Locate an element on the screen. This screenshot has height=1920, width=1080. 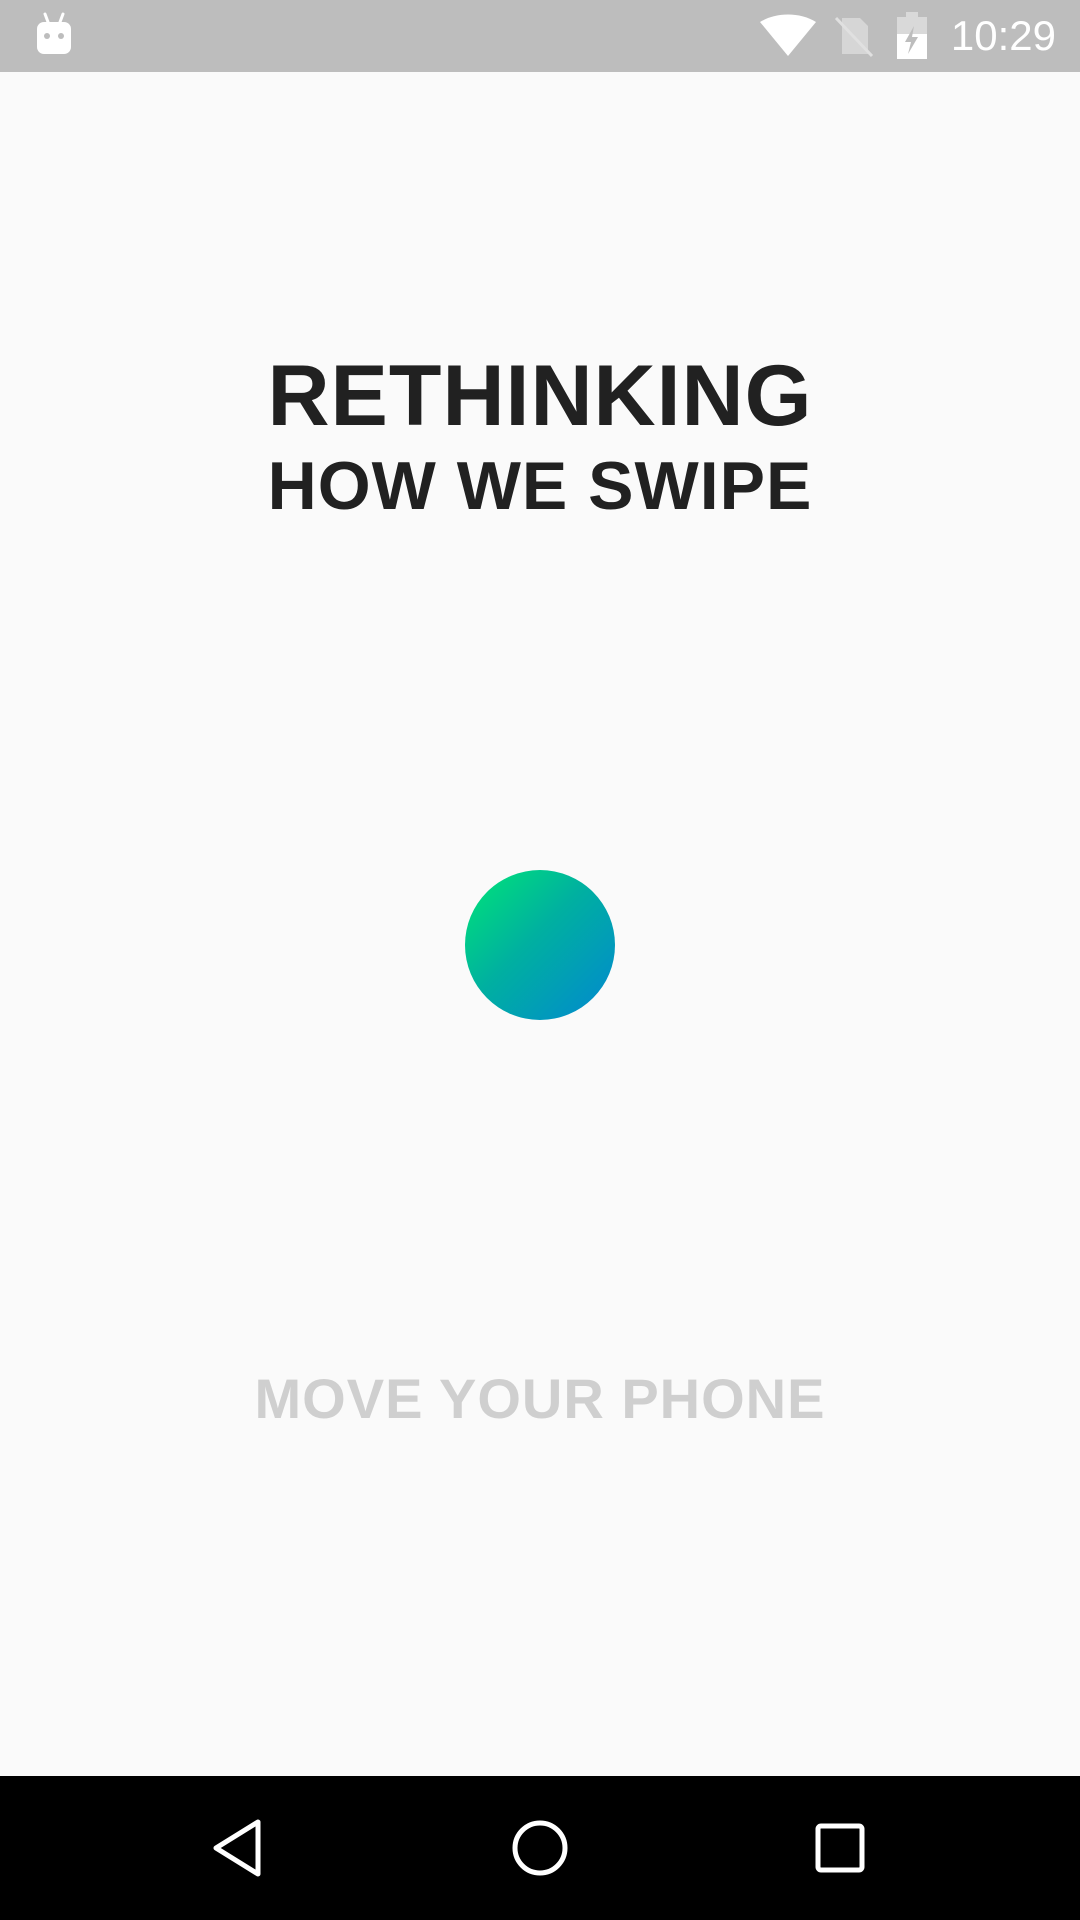
home-icon is located at coordinates (540, 1848).